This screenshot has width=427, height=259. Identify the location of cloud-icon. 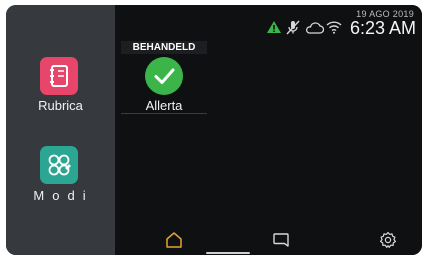
(314, 30).